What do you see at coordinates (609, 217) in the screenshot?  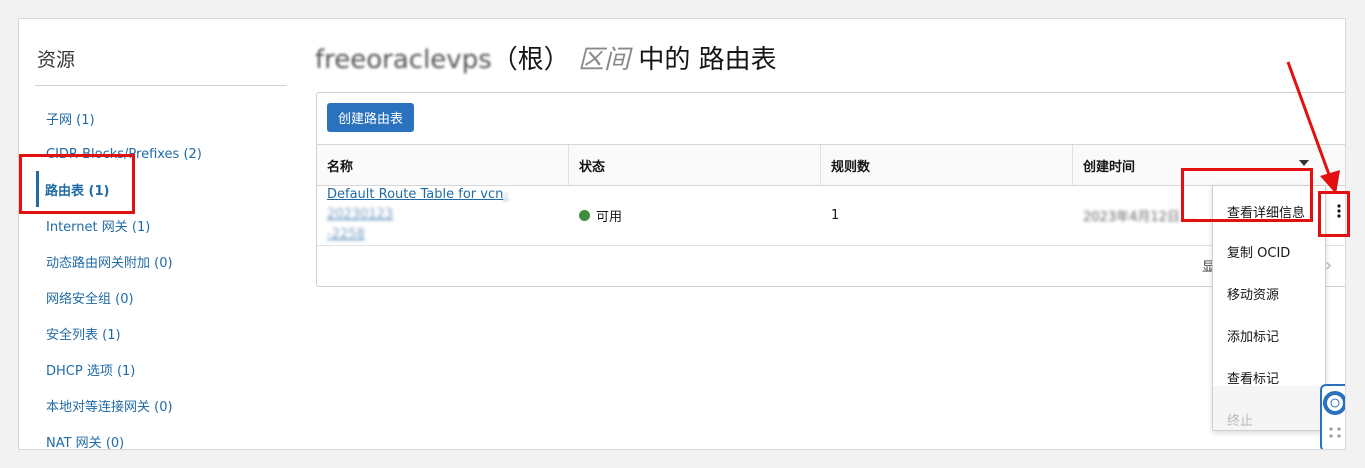 I see `status-text: 可用` at bounding box center [609, 217].